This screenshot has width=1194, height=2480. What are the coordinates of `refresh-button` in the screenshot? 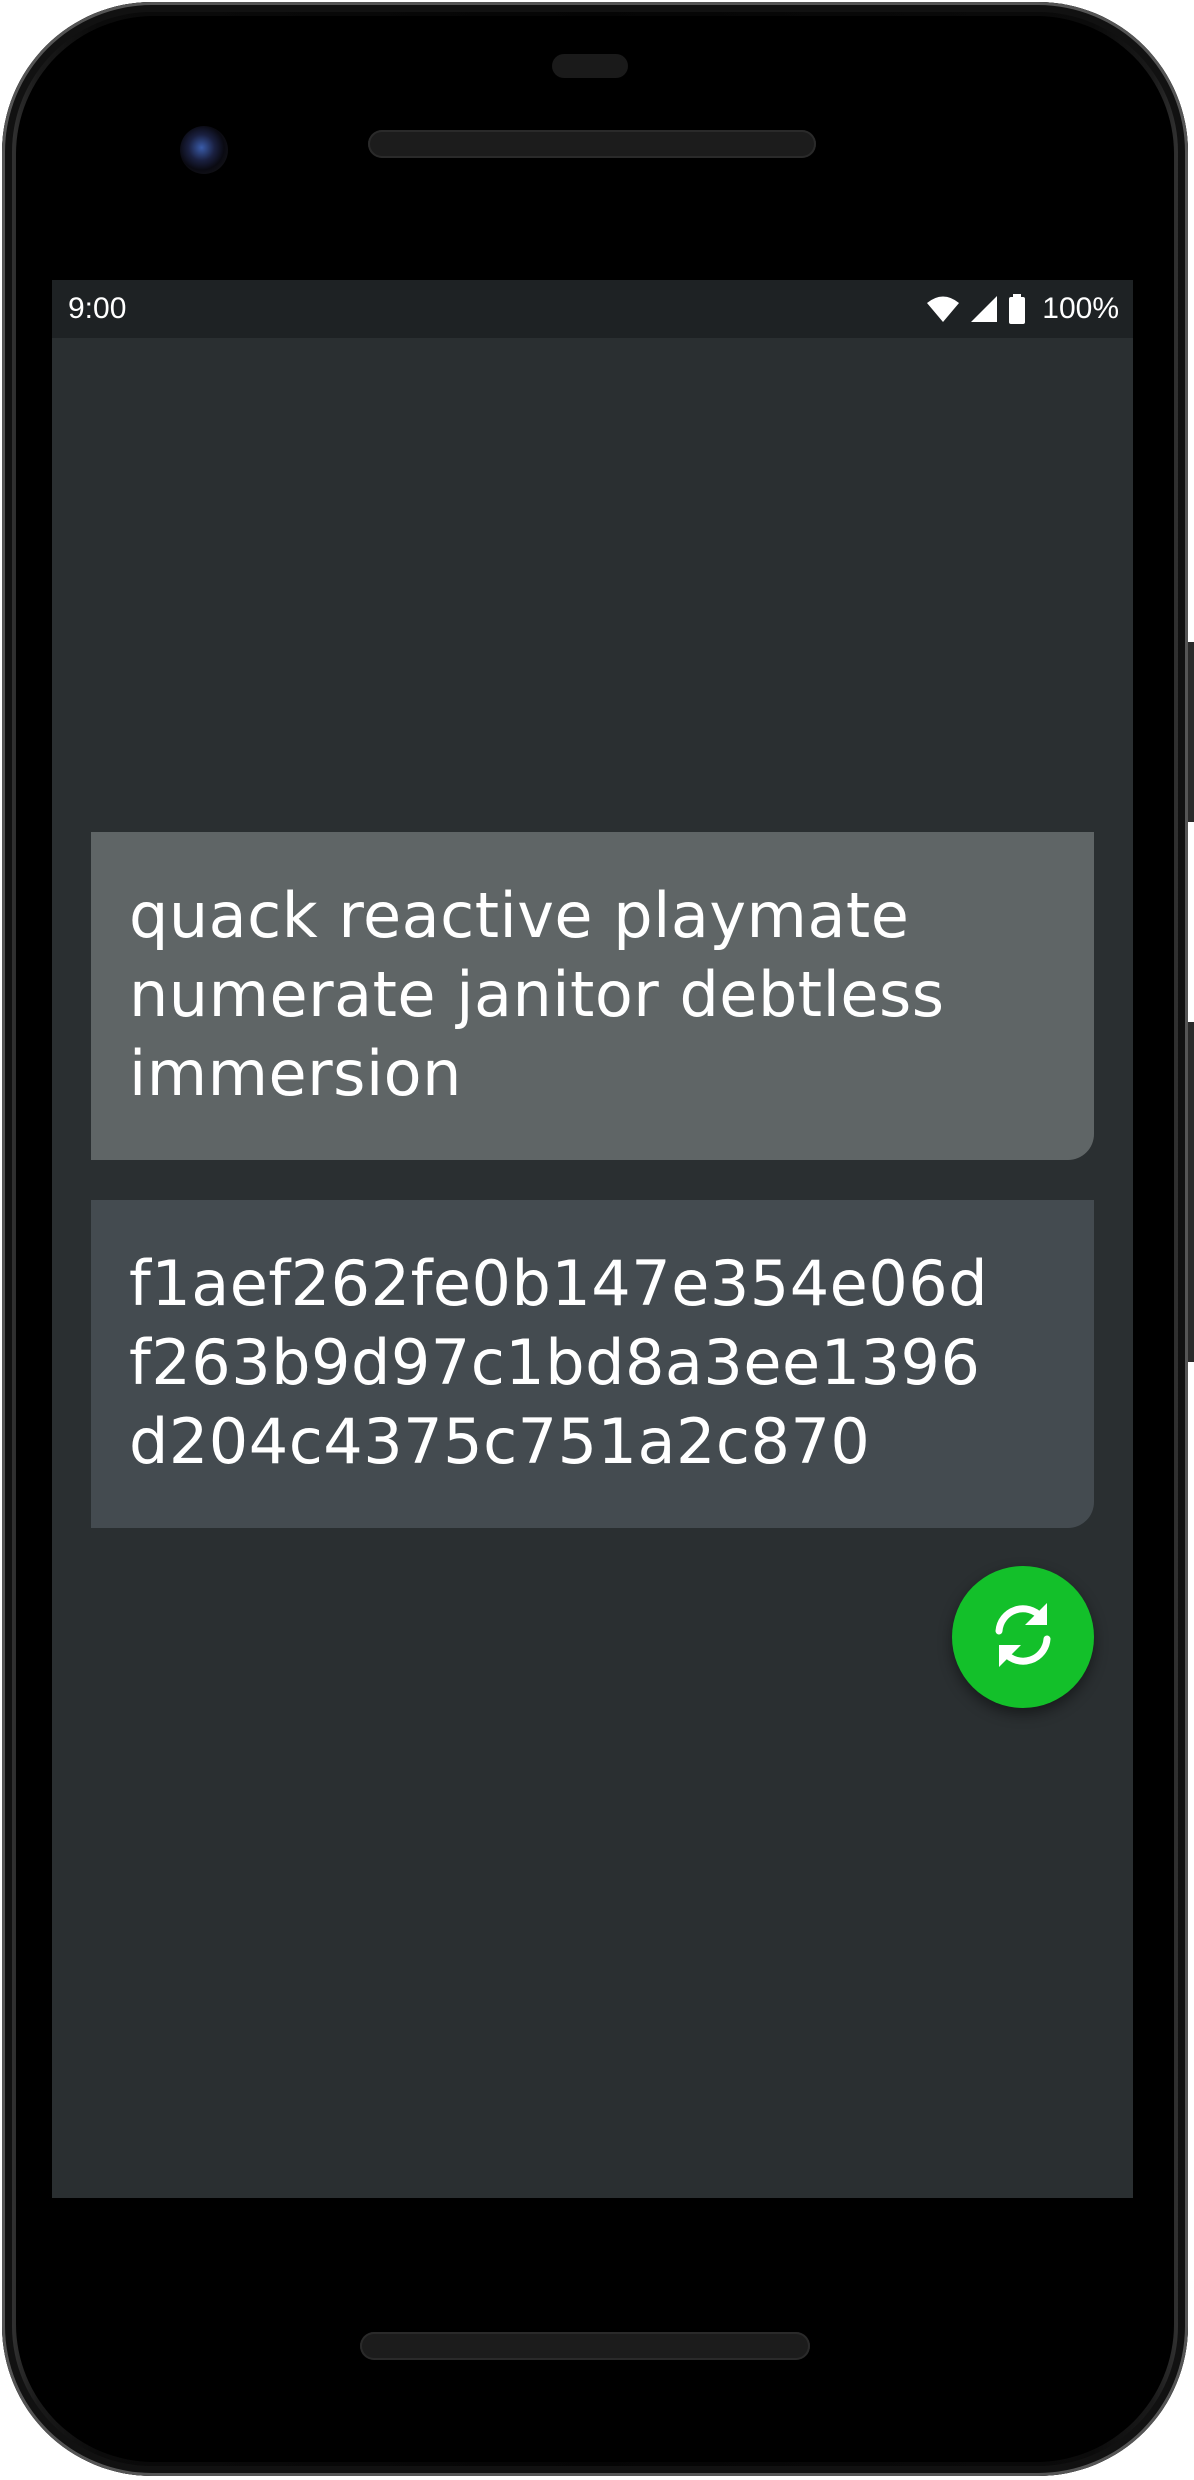 It's located at (1023, 1637).